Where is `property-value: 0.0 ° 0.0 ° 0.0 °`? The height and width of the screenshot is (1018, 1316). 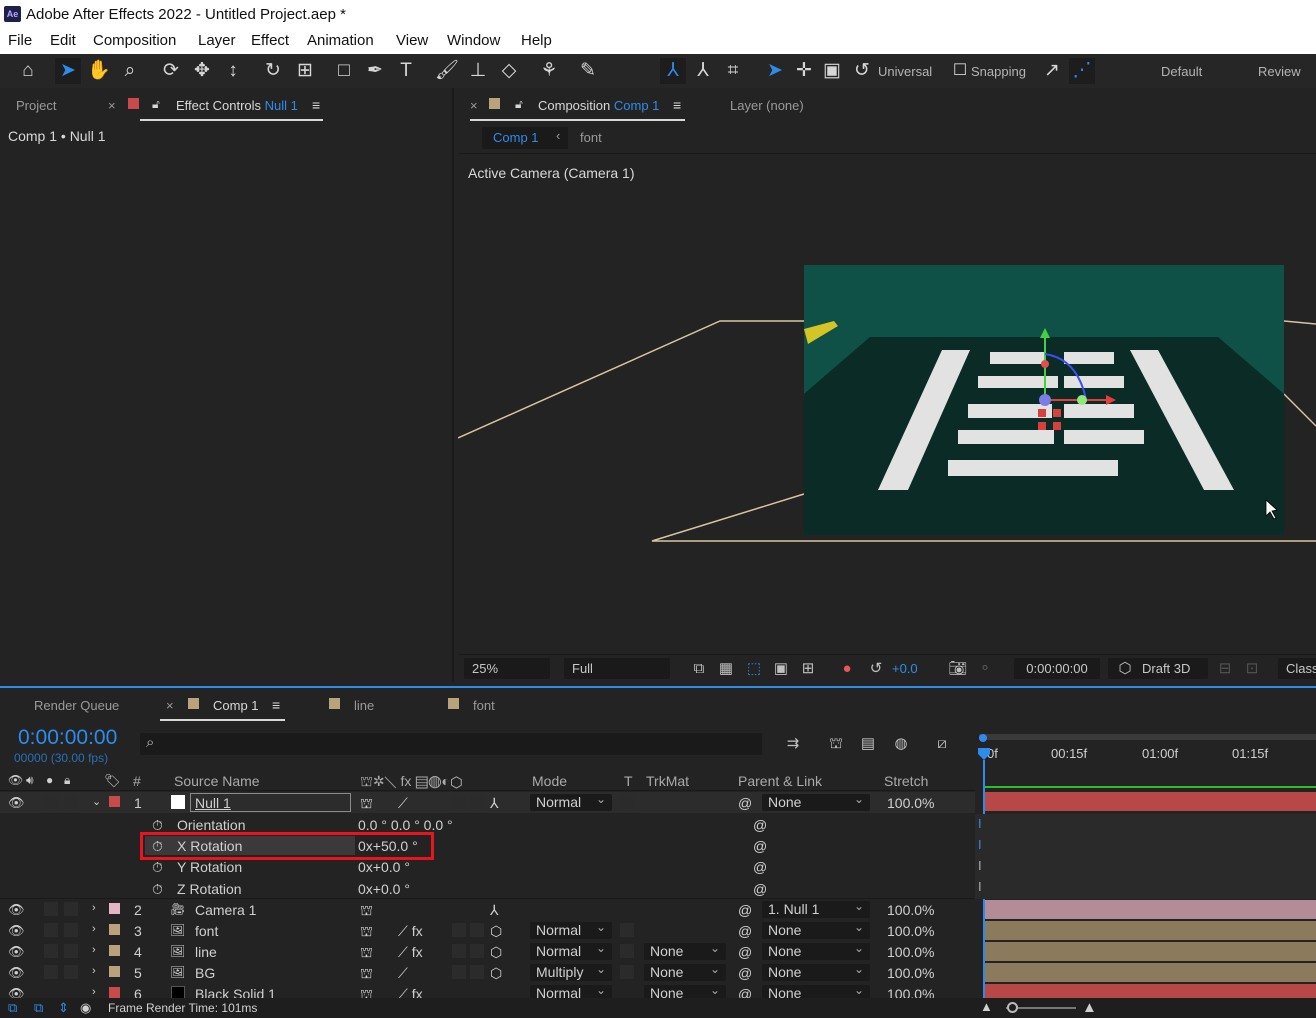
property-value: 0.0 ° 0.0 ° 0.0 ° is located at coordinates (405, 825).